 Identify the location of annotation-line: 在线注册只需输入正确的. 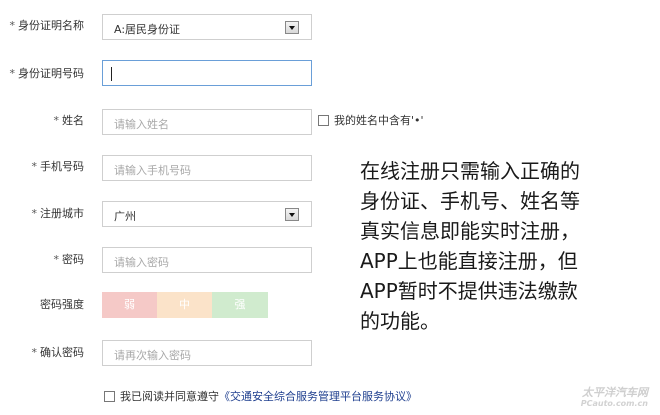
(470, 171).